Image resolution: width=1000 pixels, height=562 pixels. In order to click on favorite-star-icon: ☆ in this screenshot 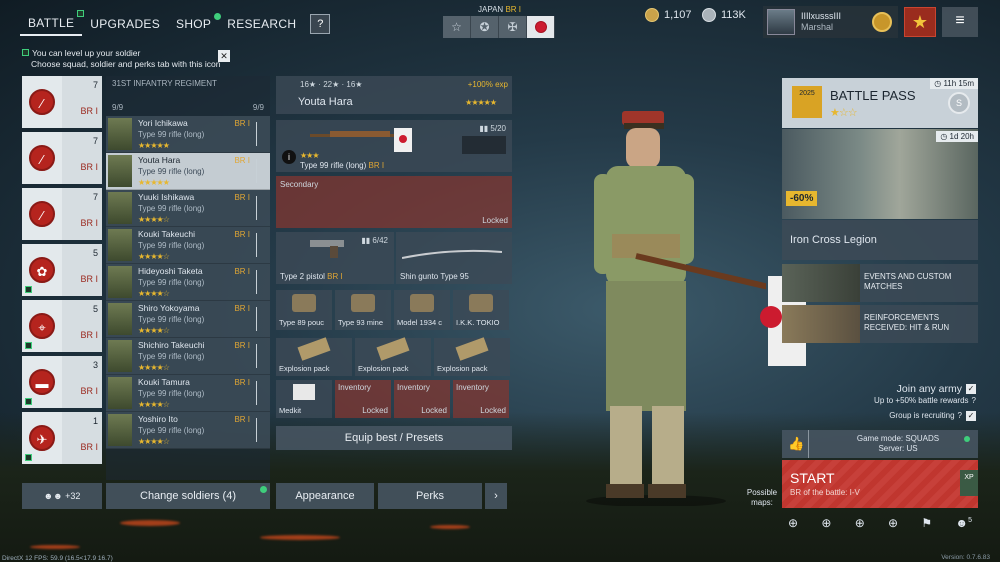, I will do `click(457, 27)`.